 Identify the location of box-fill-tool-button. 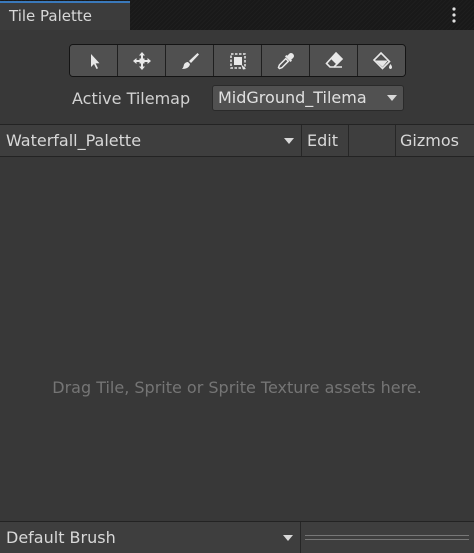
(238, 60).